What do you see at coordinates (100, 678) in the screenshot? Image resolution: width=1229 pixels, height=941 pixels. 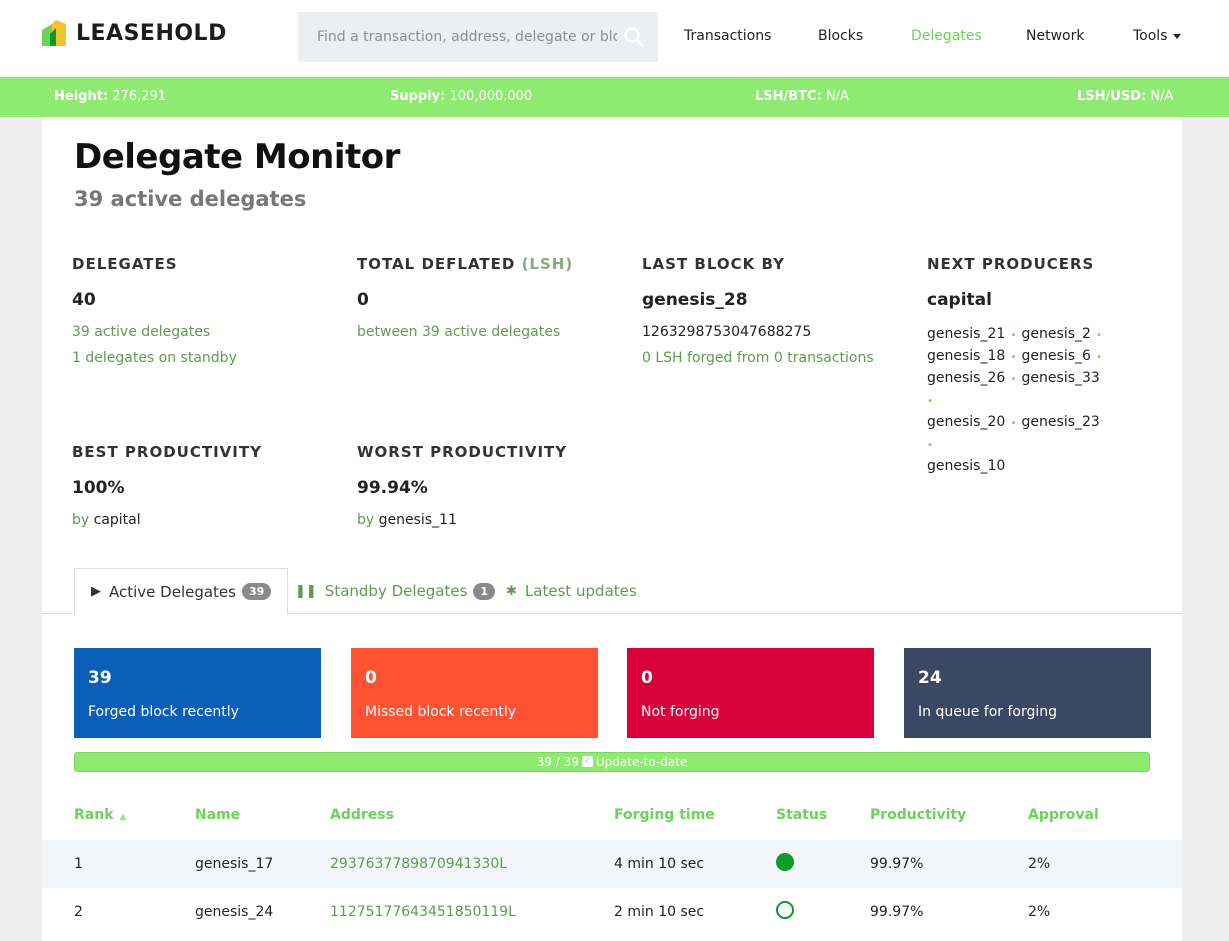 I see `card-value: 39` at bounding box center [100, 678].